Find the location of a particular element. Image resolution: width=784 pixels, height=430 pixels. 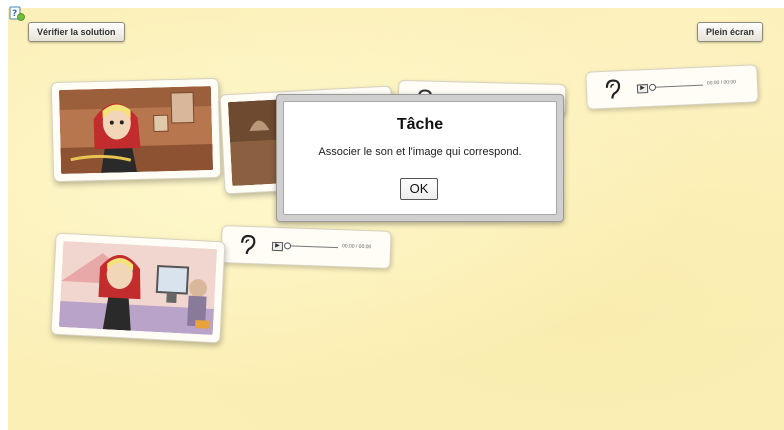

help-icon: ? is located at coordinates (17, 13).